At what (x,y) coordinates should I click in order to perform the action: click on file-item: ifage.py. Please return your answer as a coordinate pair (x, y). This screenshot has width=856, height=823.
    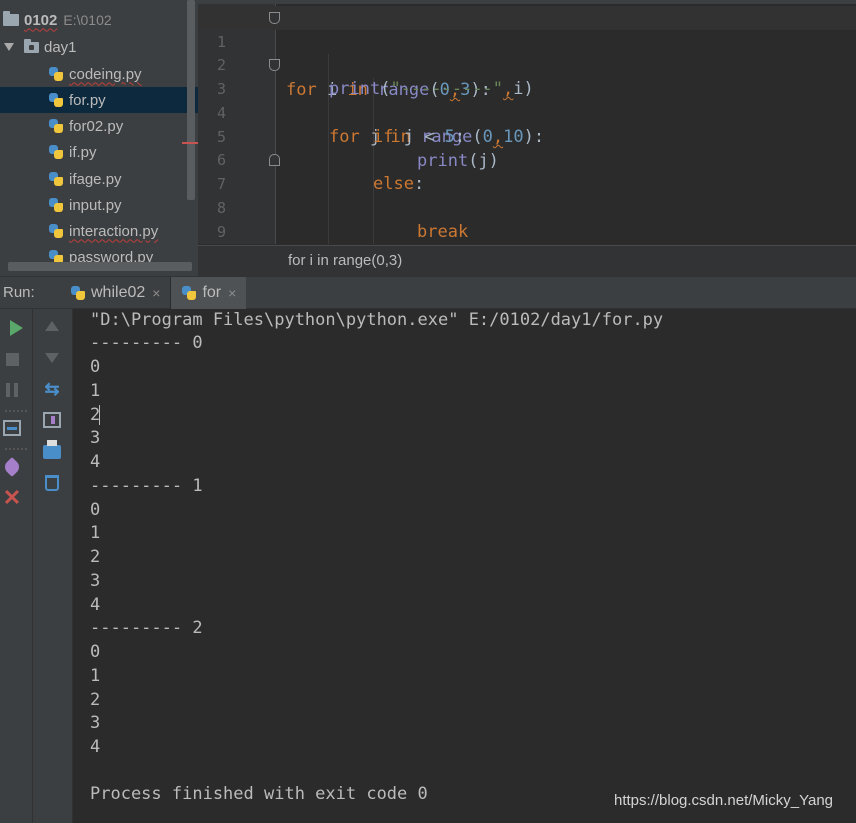
    Looking at the image, I should click on (93, 179).